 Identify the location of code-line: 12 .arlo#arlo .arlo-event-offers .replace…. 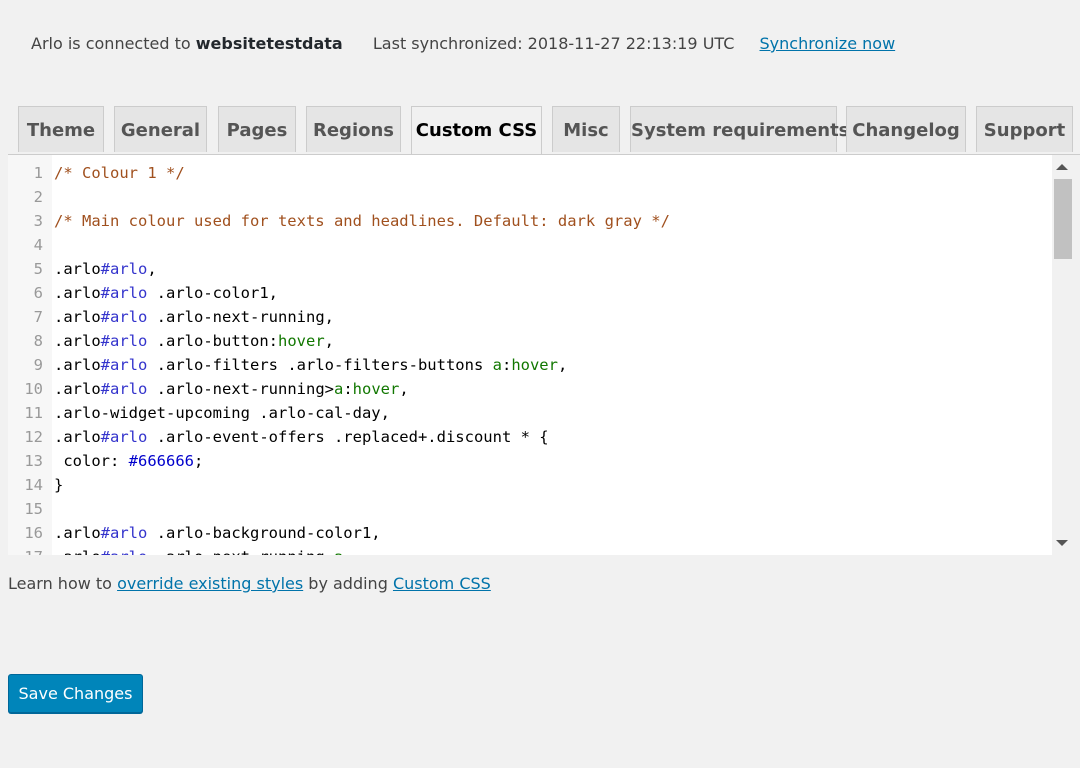
(530, 437).